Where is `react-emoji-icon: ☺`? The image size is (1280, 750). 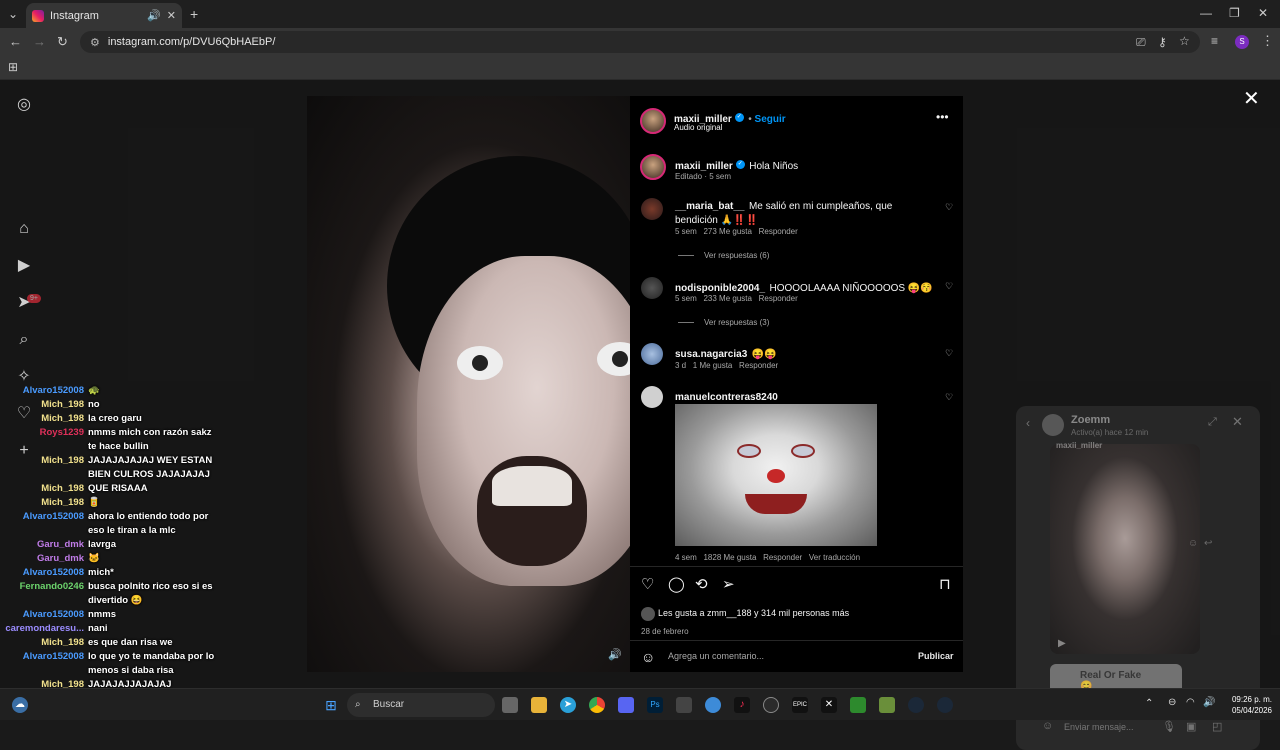 react-emoji-icon: ☺ is located at coordinates (1193, 543).